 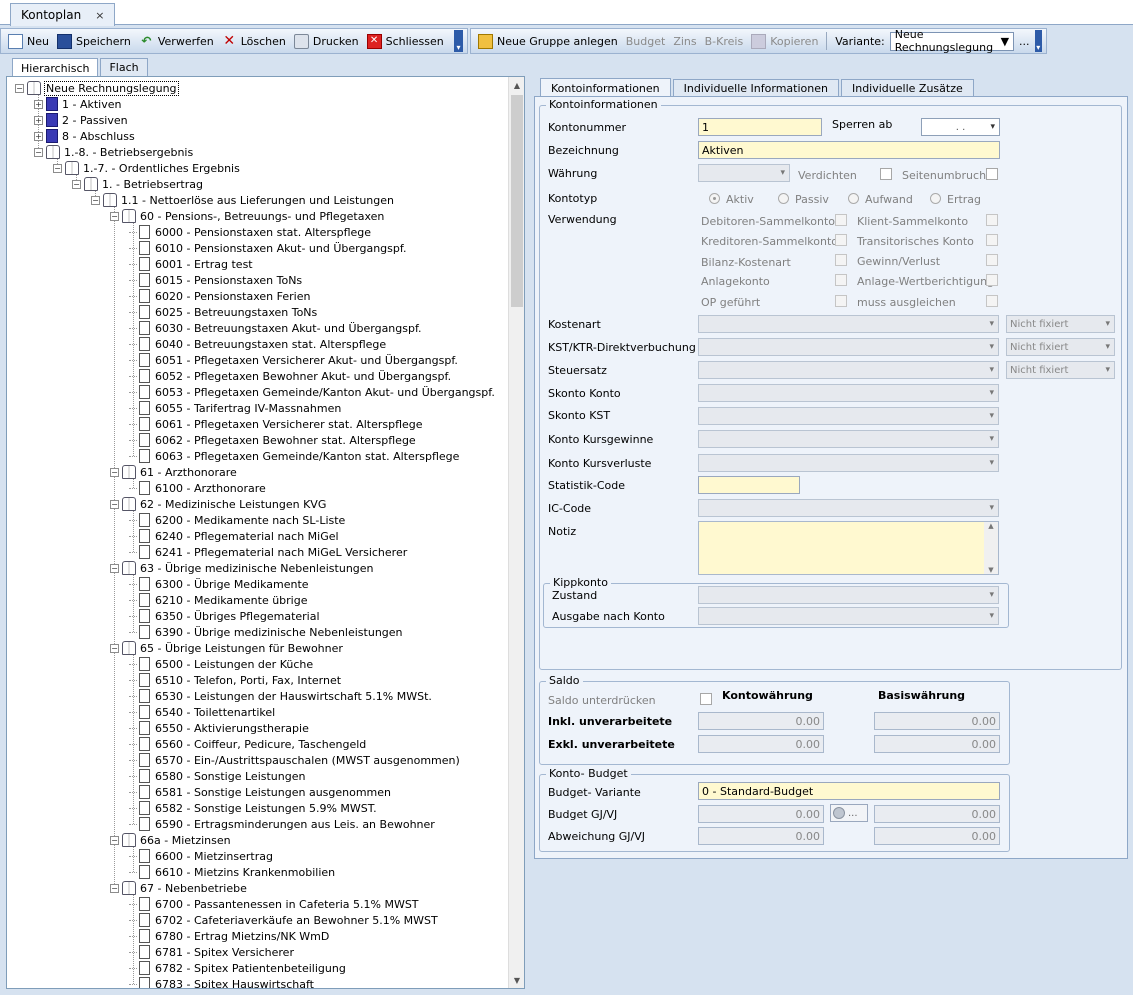 I want to click on tree-account-row: 6582 - Sonstige Leistungen 5.9% MWST., so click(x=253, y=808).